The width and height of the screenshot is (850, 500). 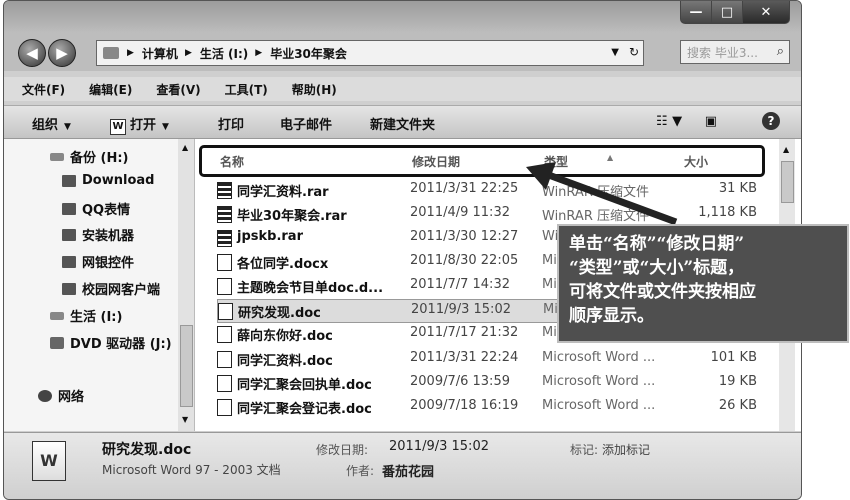 What do you see at coordinates (360, 471) in the screenshot?
I see `details-author-label: 作者:` at bounding box center [360, 471].